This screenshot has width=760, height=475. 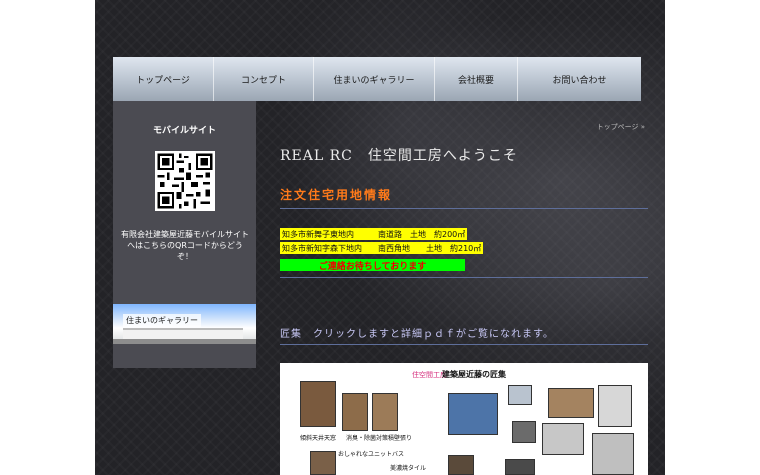 I want to click on contact-notice: ご連絡お待ちしております, so click(x=372, y=265).